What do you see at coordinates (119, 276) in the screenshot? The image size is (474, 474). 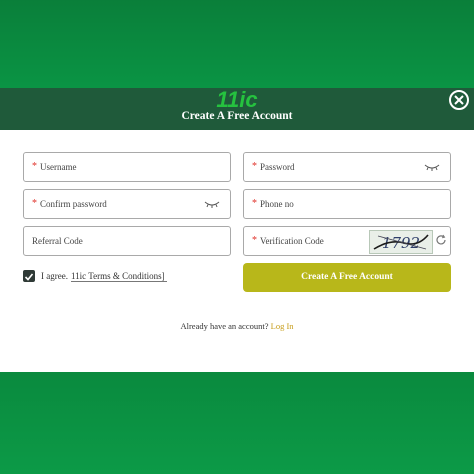 I see `terms-link: 11ic Terms & Conditions]` at bounding box center [119, 276].